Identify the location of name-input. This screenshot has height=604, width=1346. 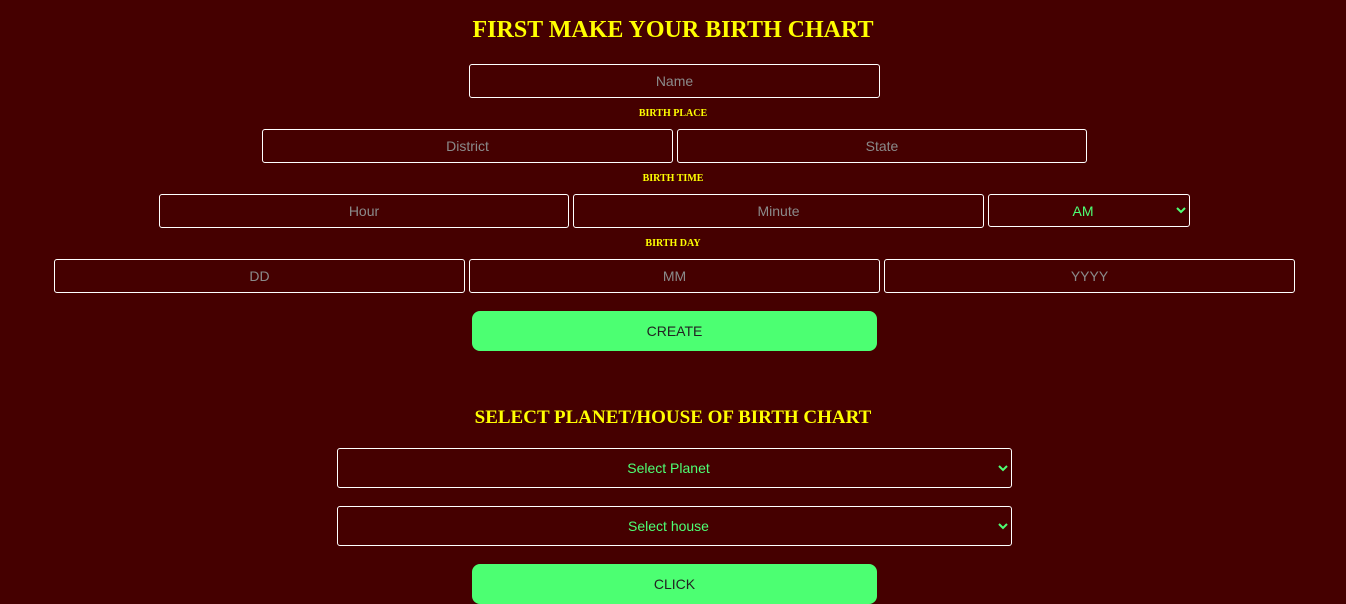
(674, 81).